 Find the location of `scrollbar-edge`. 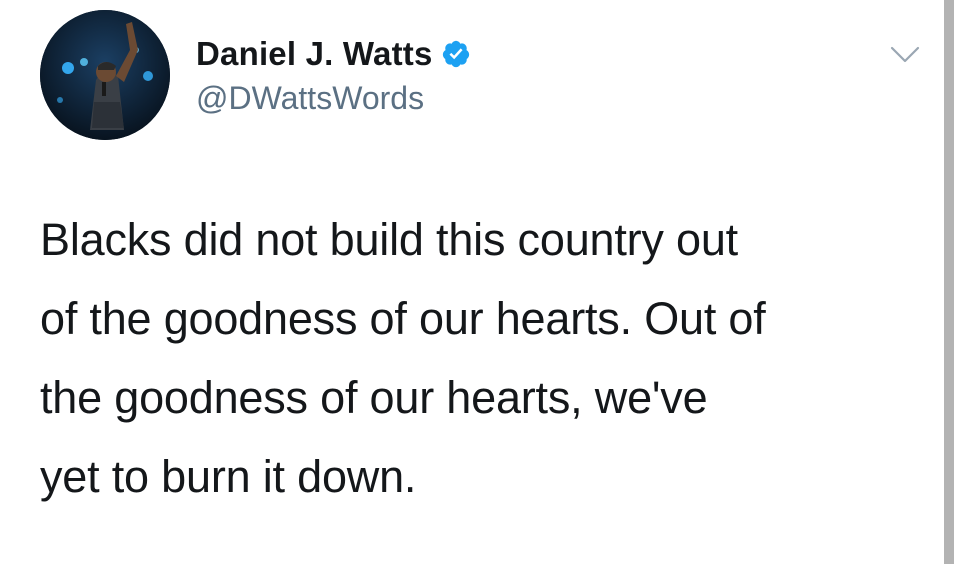

scrollbar-edge is located at coordinates (949, 282).